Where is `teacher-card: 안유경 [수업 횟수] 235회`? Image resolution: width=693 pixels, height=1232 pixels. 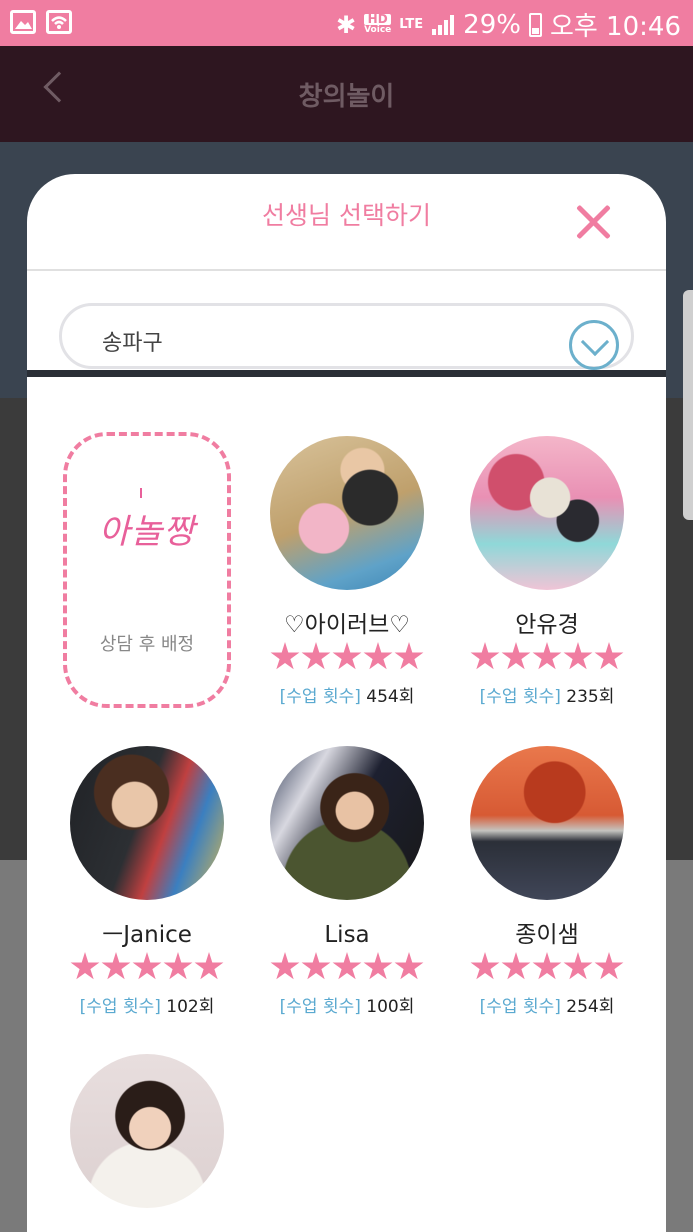
teacher-card: 안유경 [수업 횟수] 235회 is located at coordinates (547, 571).